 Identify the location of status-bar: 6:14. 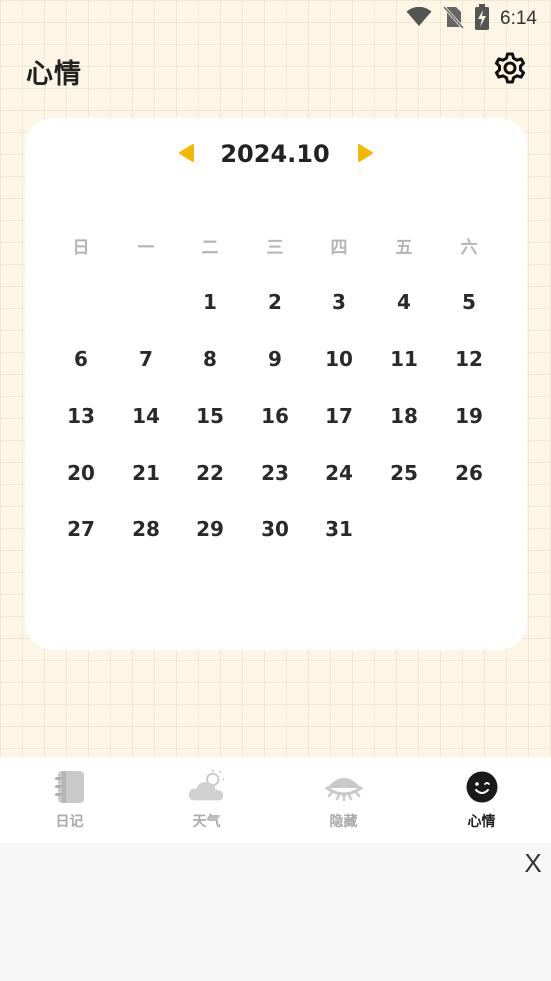
(275, 19).